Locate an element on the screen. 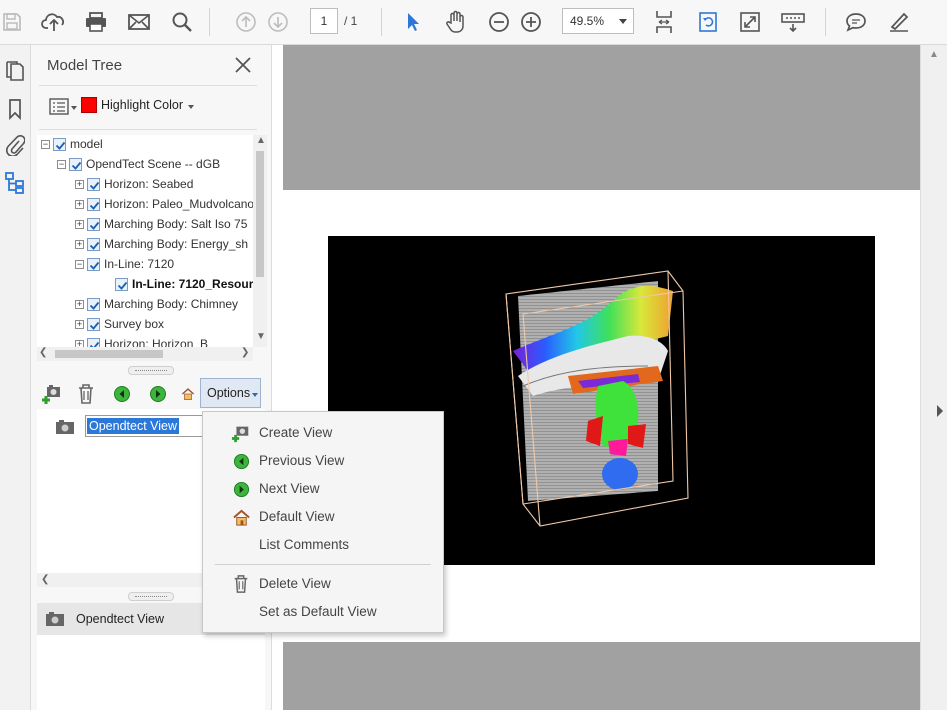  tree-item: + Survey box is located at coordinates (145, 325).